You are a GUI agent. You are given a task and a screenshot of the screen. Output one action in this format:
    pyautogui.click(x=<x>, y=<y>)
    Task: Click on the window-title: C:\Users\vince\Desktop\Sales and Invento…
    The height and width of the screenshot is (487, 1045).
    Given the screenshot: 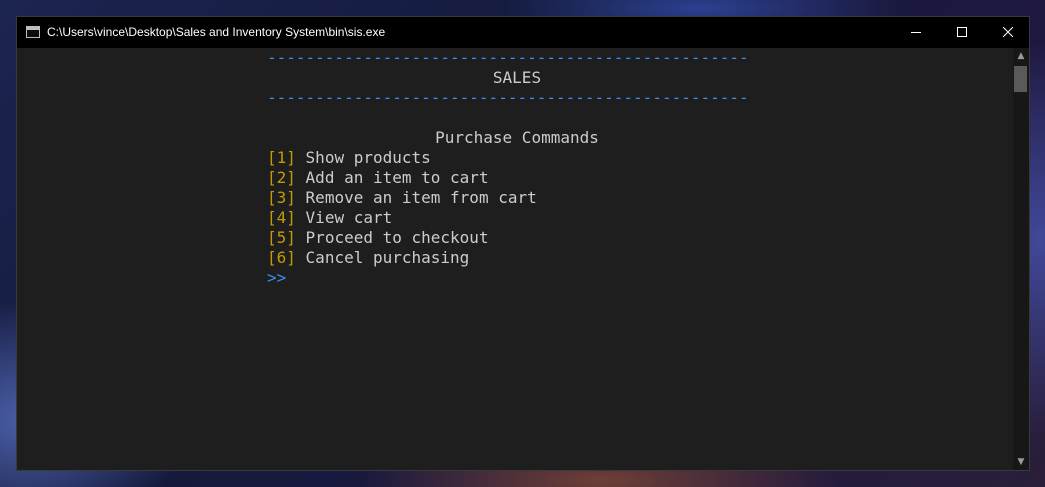 What is the action you would take?
    pyautogui.click(x=216, y=32)
    